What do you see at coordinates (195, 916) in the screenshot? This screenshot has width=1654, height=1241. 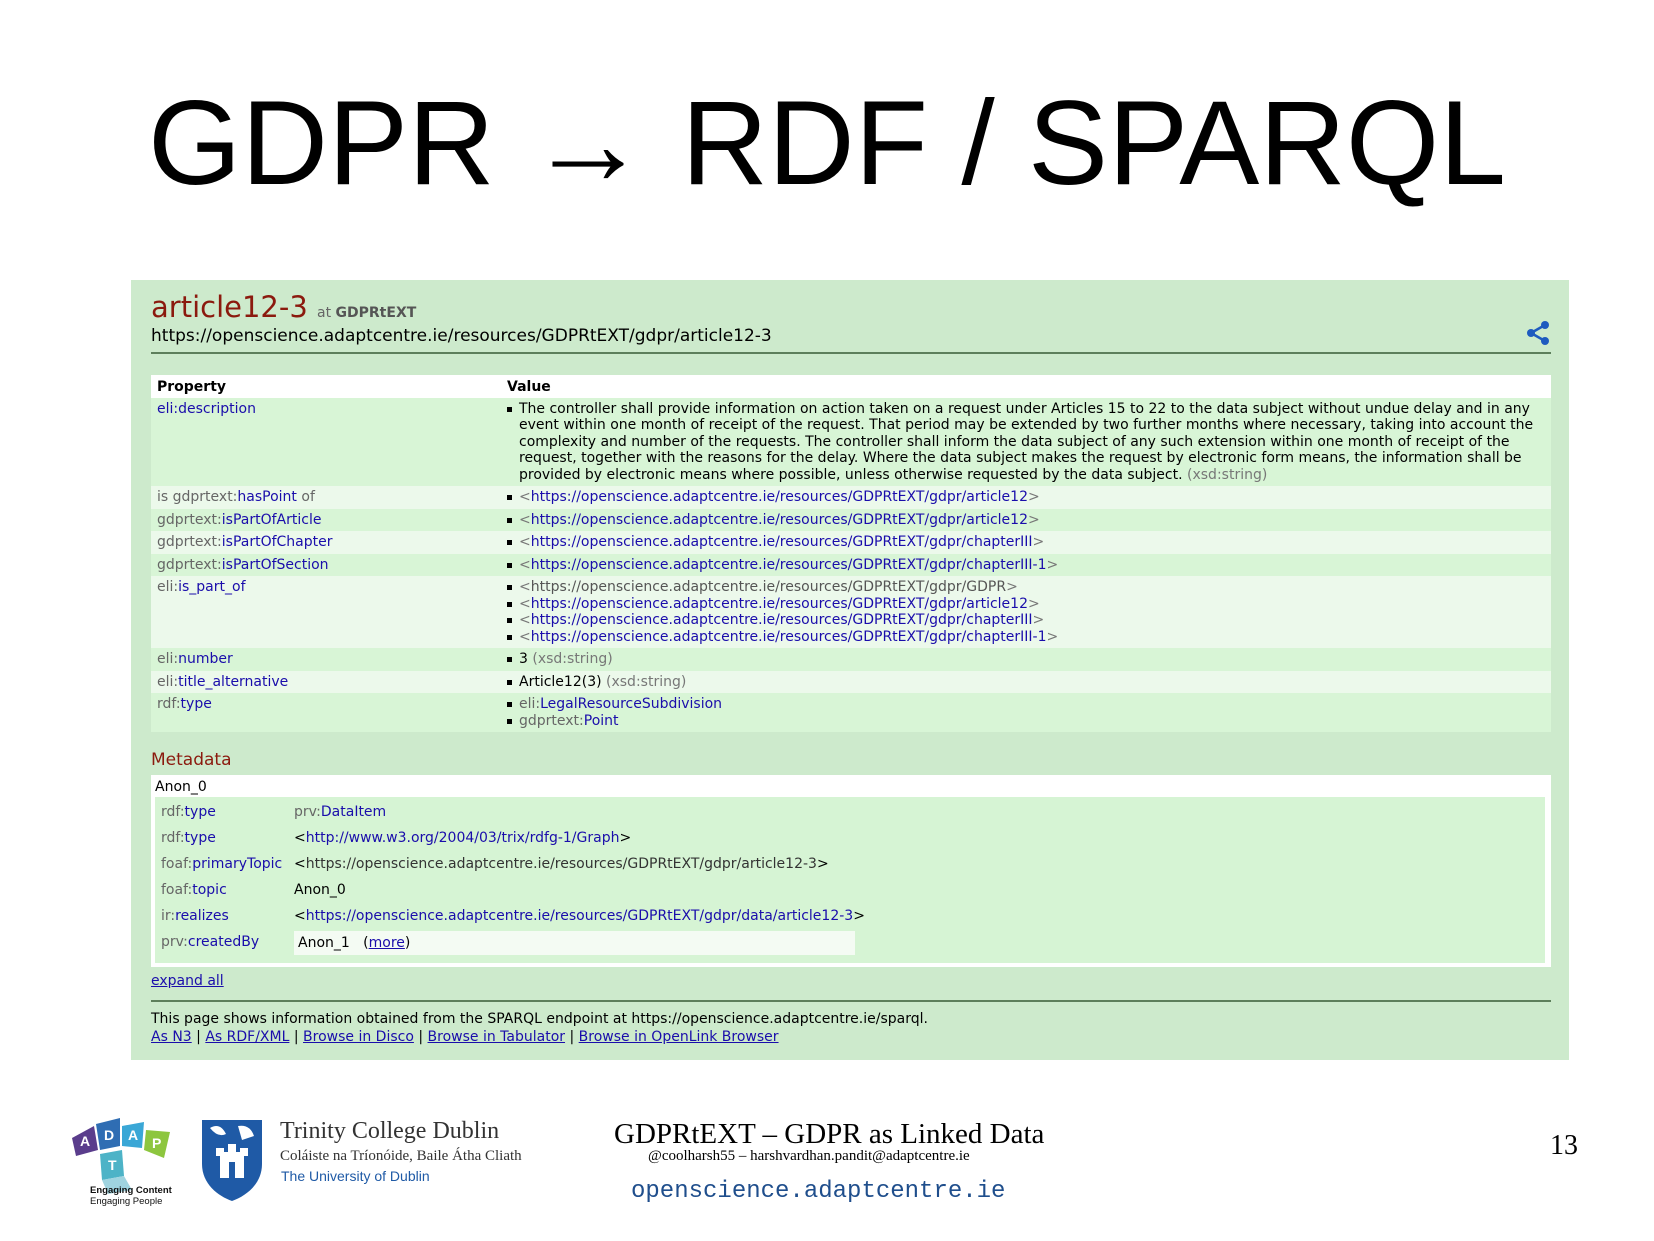 I see `metadata-key: ir:realizes` at bounding box center [195, 916].